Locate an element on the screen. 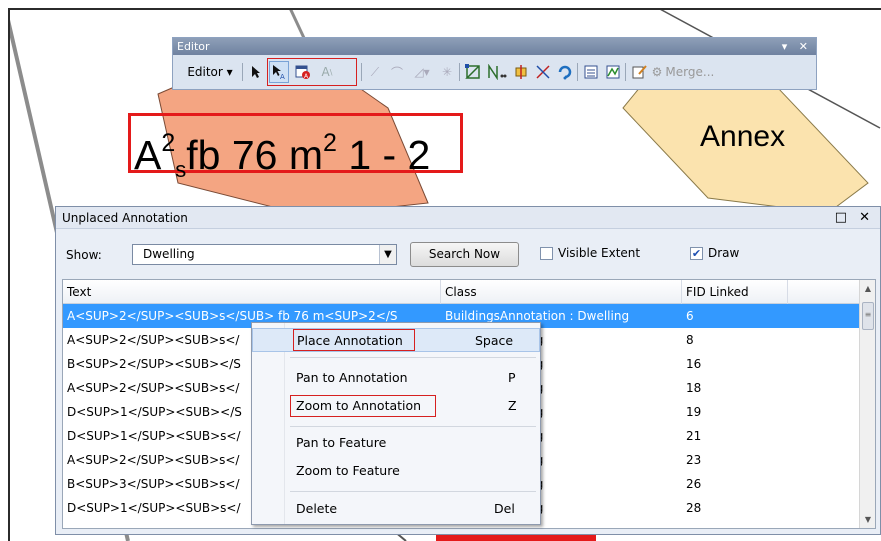 The width and height of the screenshot is (881, 541). column-header-class: Class is located at coordinates (561, 292).